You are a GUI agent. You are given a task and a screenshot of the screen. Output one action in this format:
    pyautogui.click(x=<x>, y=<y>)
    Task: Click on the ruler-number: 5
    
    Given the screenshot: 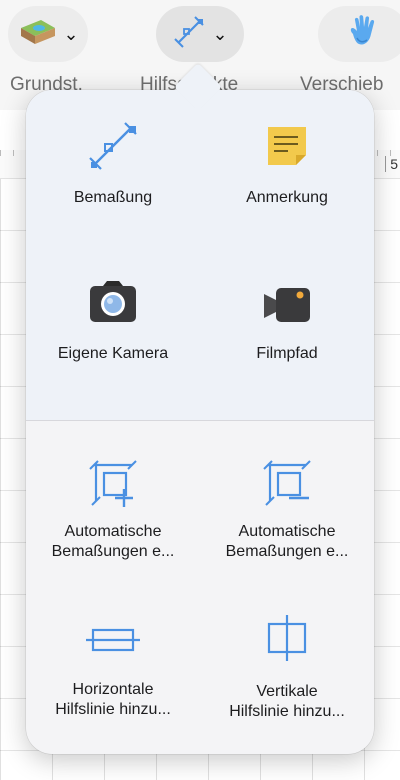 What is the action you would take?
    pyautogui.click(x=391, y=164)
    